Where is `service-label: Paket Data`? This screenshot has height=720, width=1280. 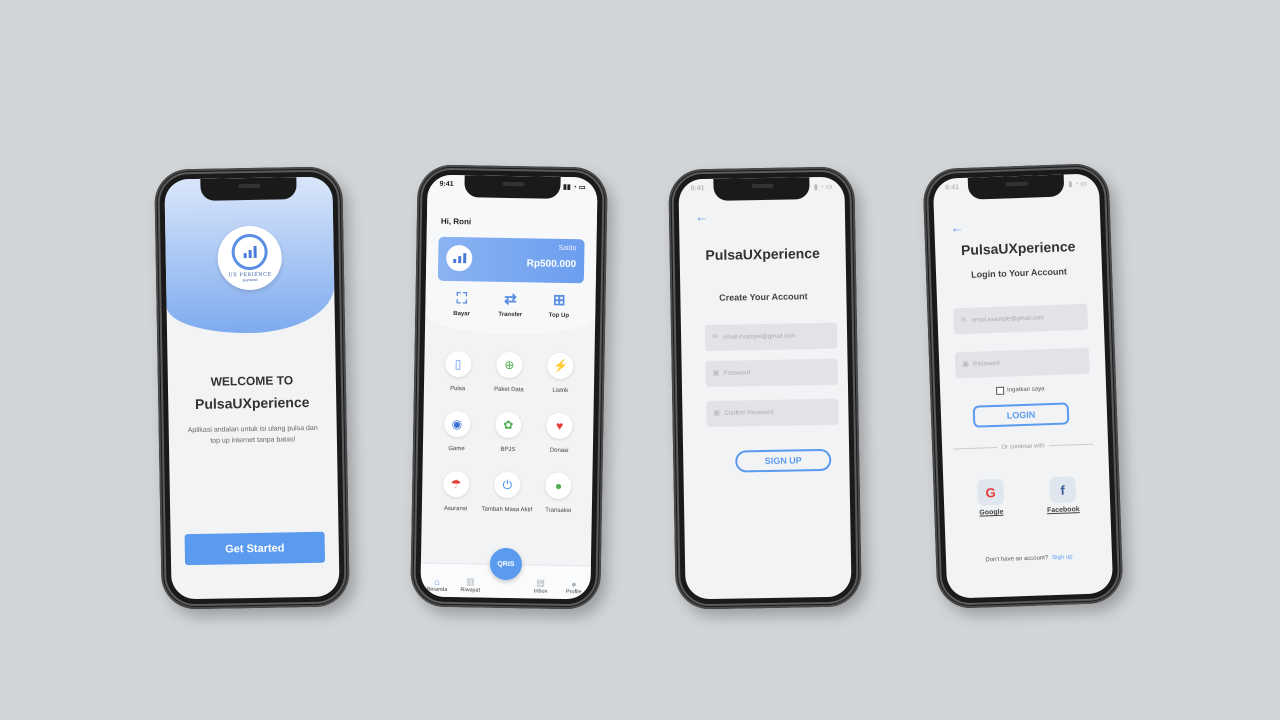 service-label: Paket Data is located at coordinates (509, 390).